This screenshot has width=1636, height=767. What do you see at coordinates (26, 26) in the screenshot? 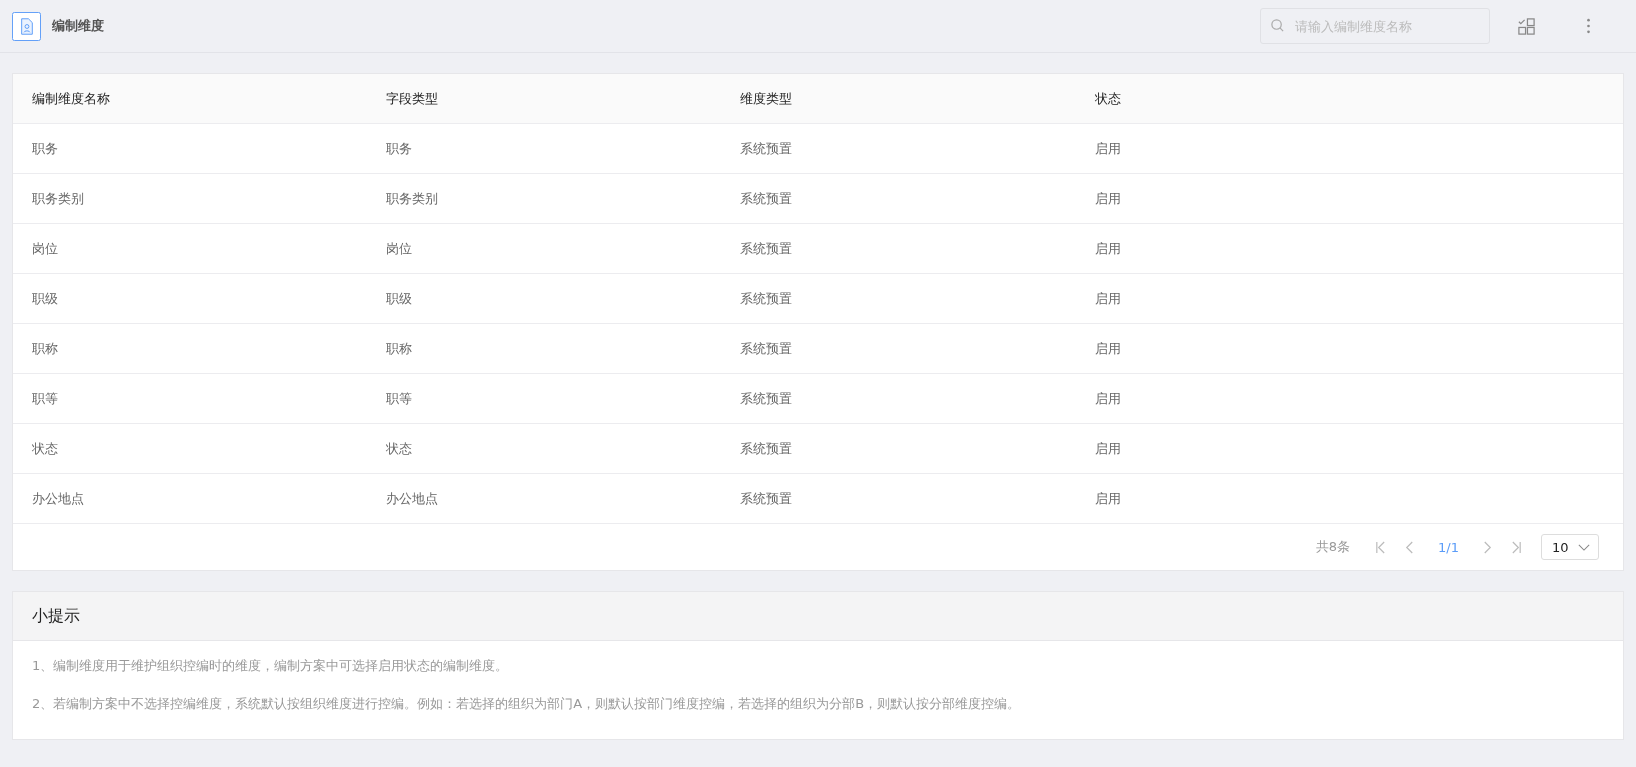
I see `document-icon` at bounding box center [26, 26].